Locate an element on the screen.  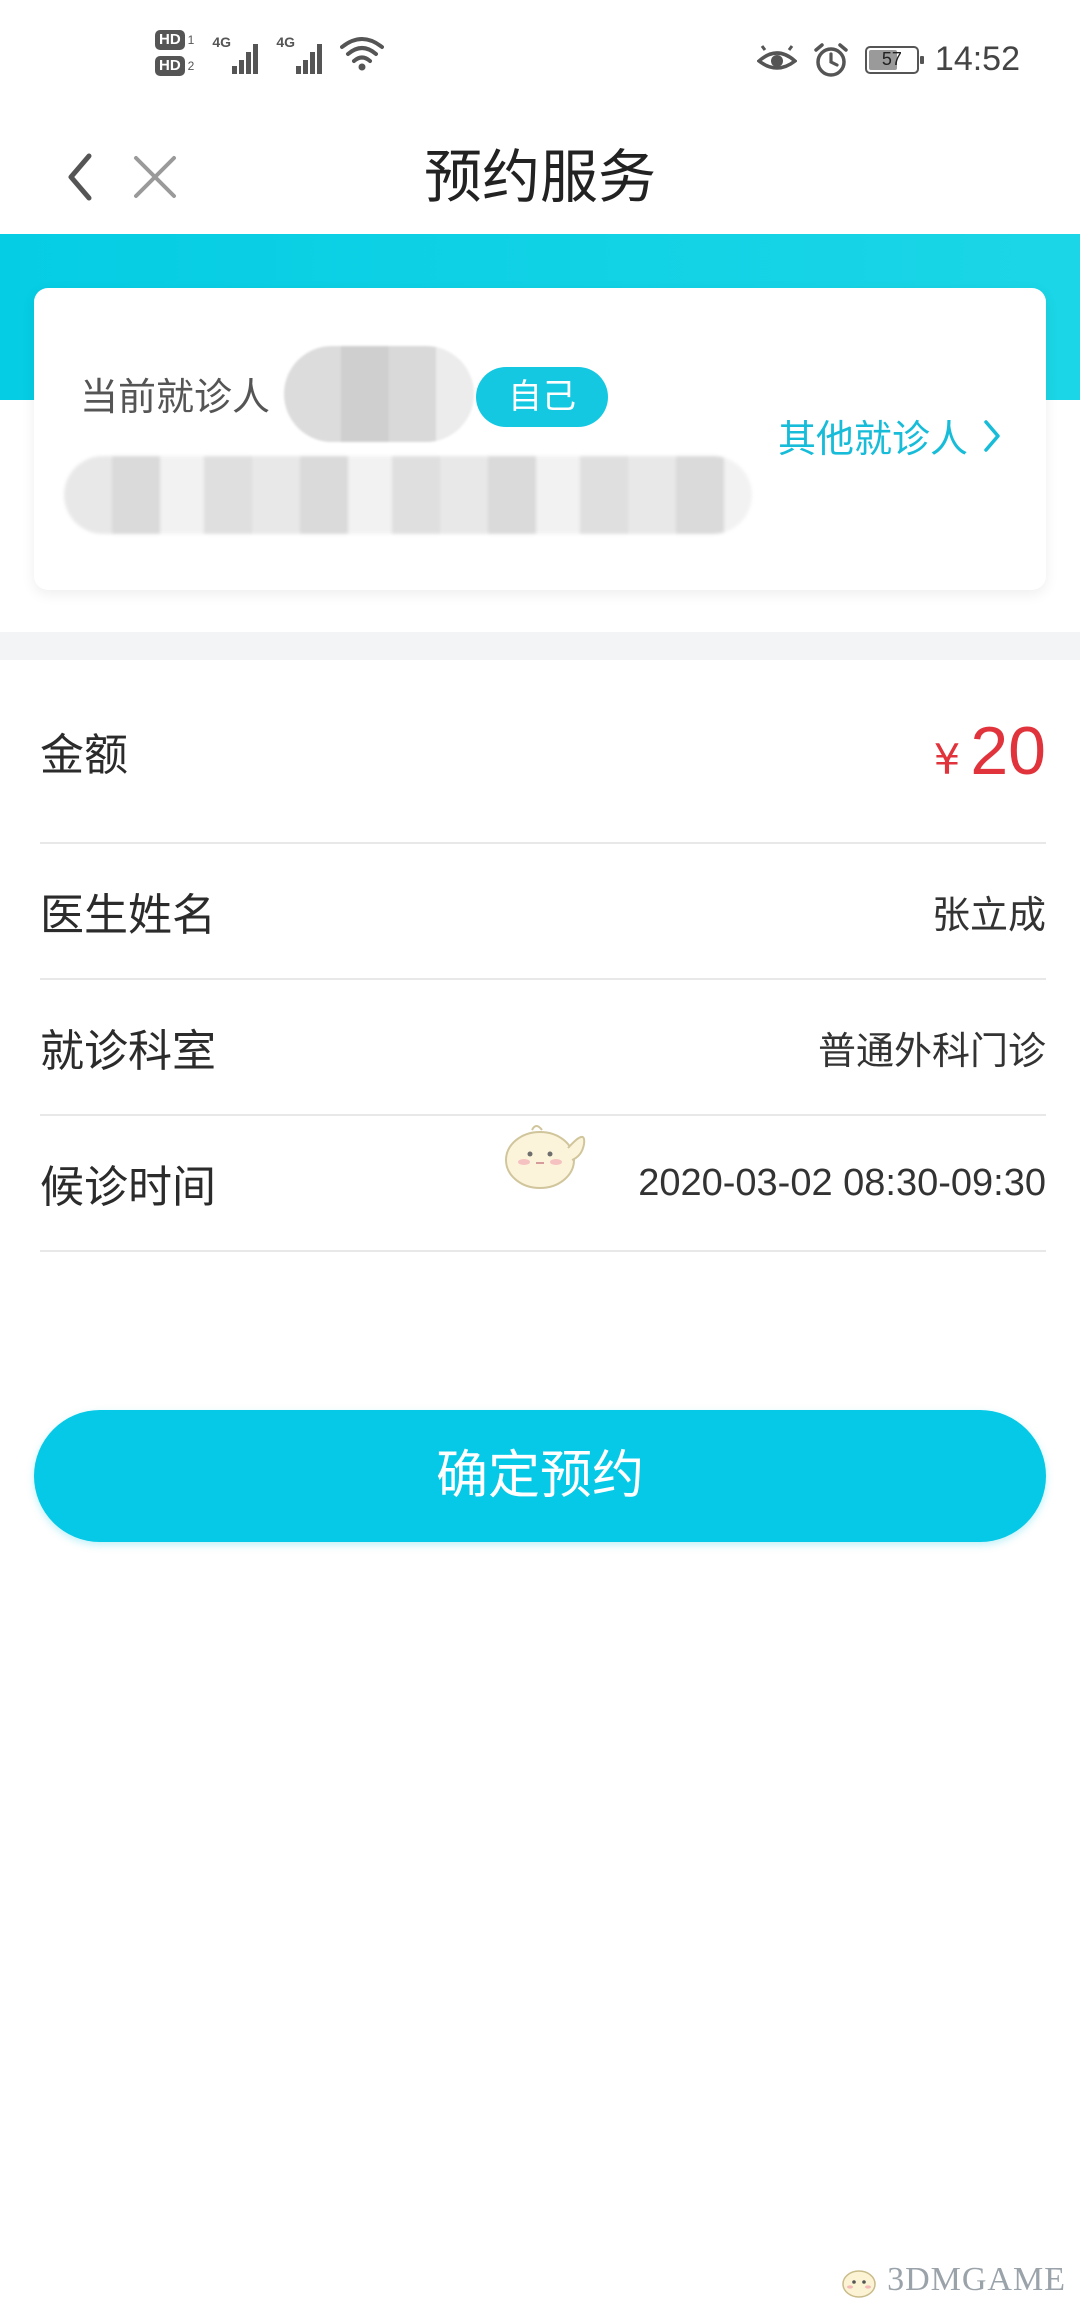
department-value: 普通外科门诊 is located at coordinates (931, 1050).